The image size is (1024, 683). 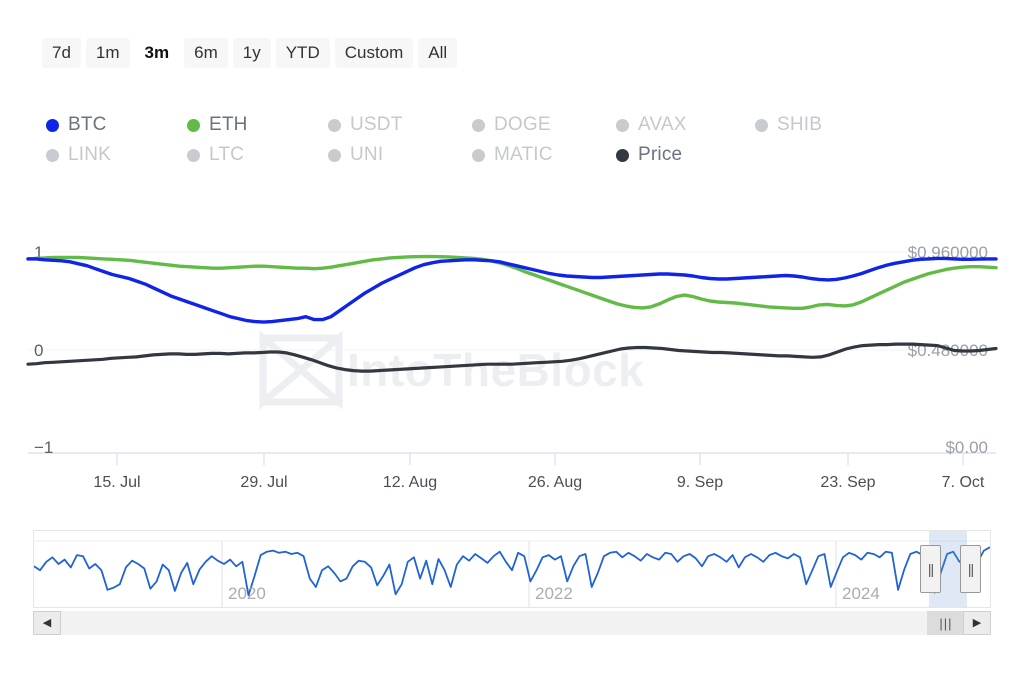 I want to click on legend-item-link: LINK, so click(x=116, y=155).